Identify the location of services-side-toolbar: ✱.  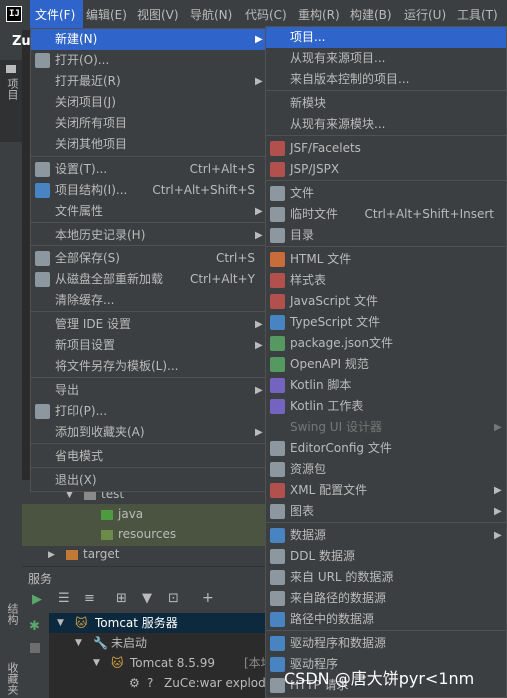
(35, 655).